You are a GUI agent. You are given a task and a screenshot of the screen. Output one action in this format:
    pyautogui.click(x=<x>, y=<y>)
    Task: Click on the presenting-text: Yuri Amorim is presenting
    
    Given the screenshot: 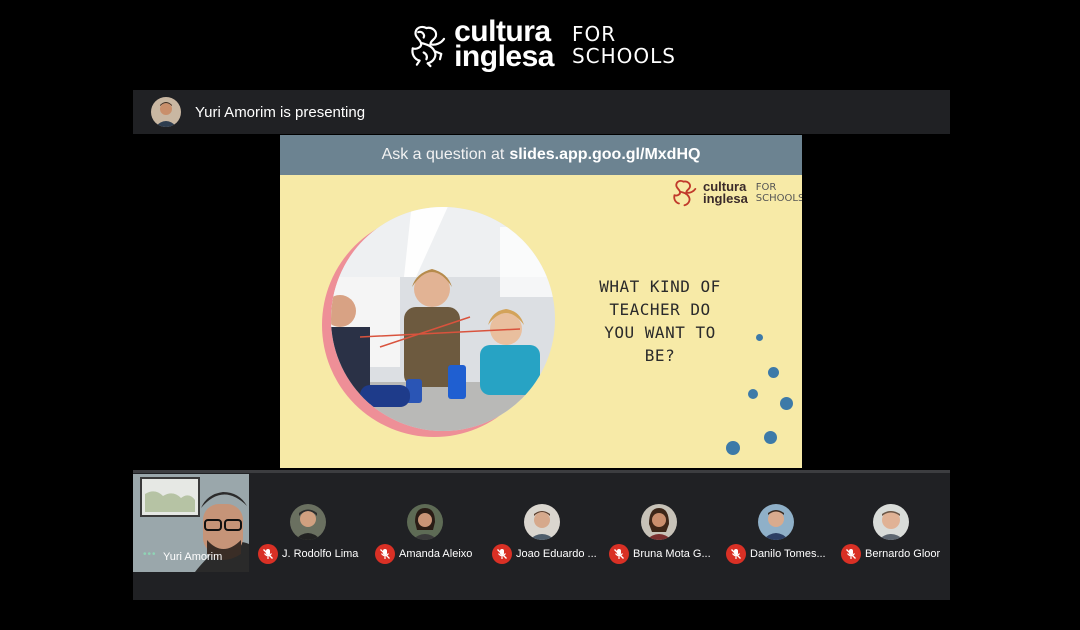 What is the action you would take?
    pyautogui.click(x=280, y=112)
    